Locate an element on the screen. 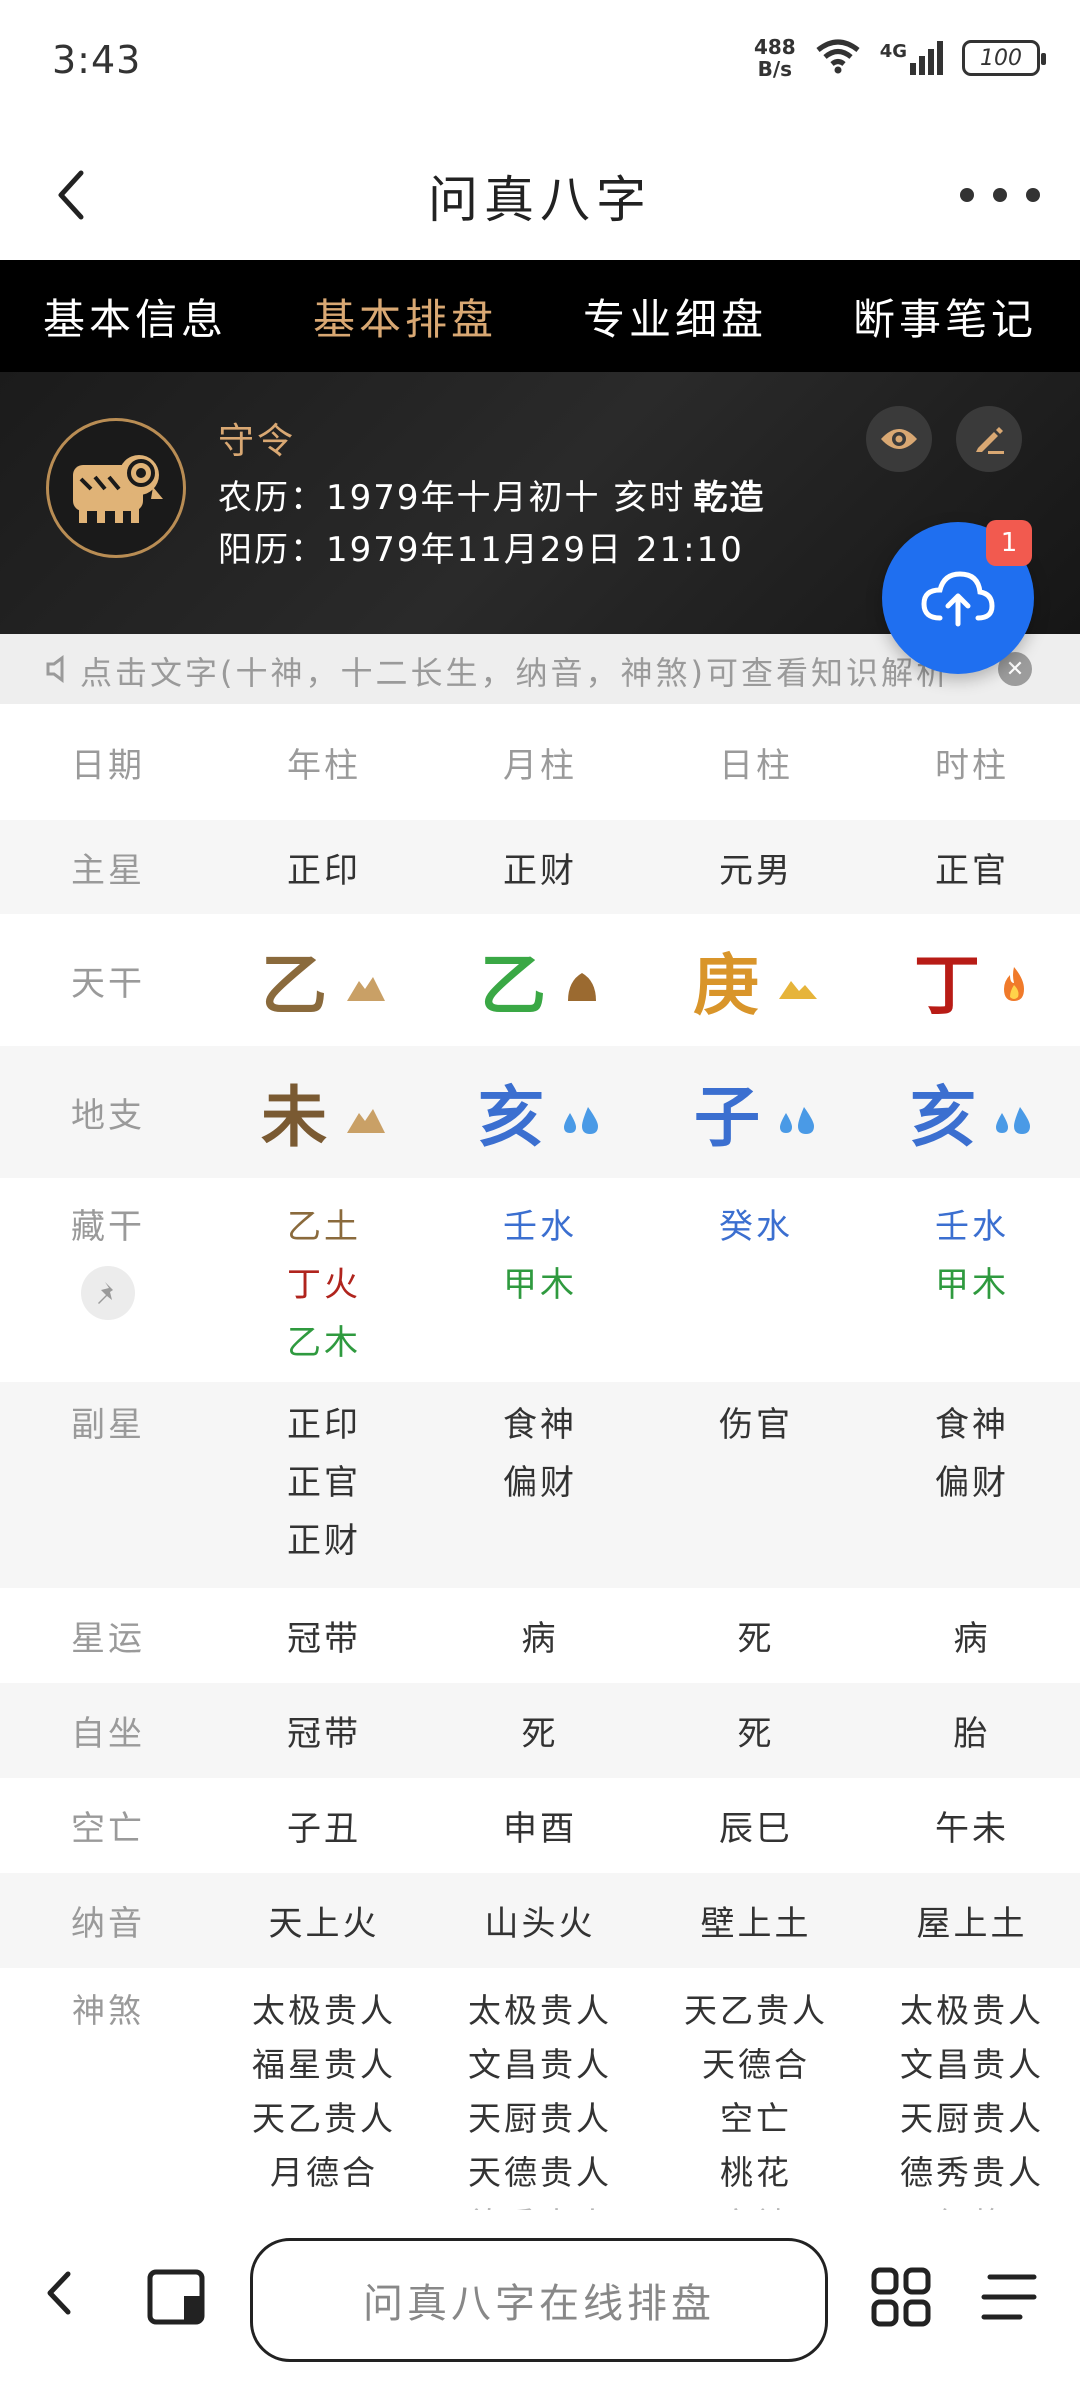  table-header-row: 日期 年柱 月柱 日柱 时柱 is located at coordinates (540, 762).